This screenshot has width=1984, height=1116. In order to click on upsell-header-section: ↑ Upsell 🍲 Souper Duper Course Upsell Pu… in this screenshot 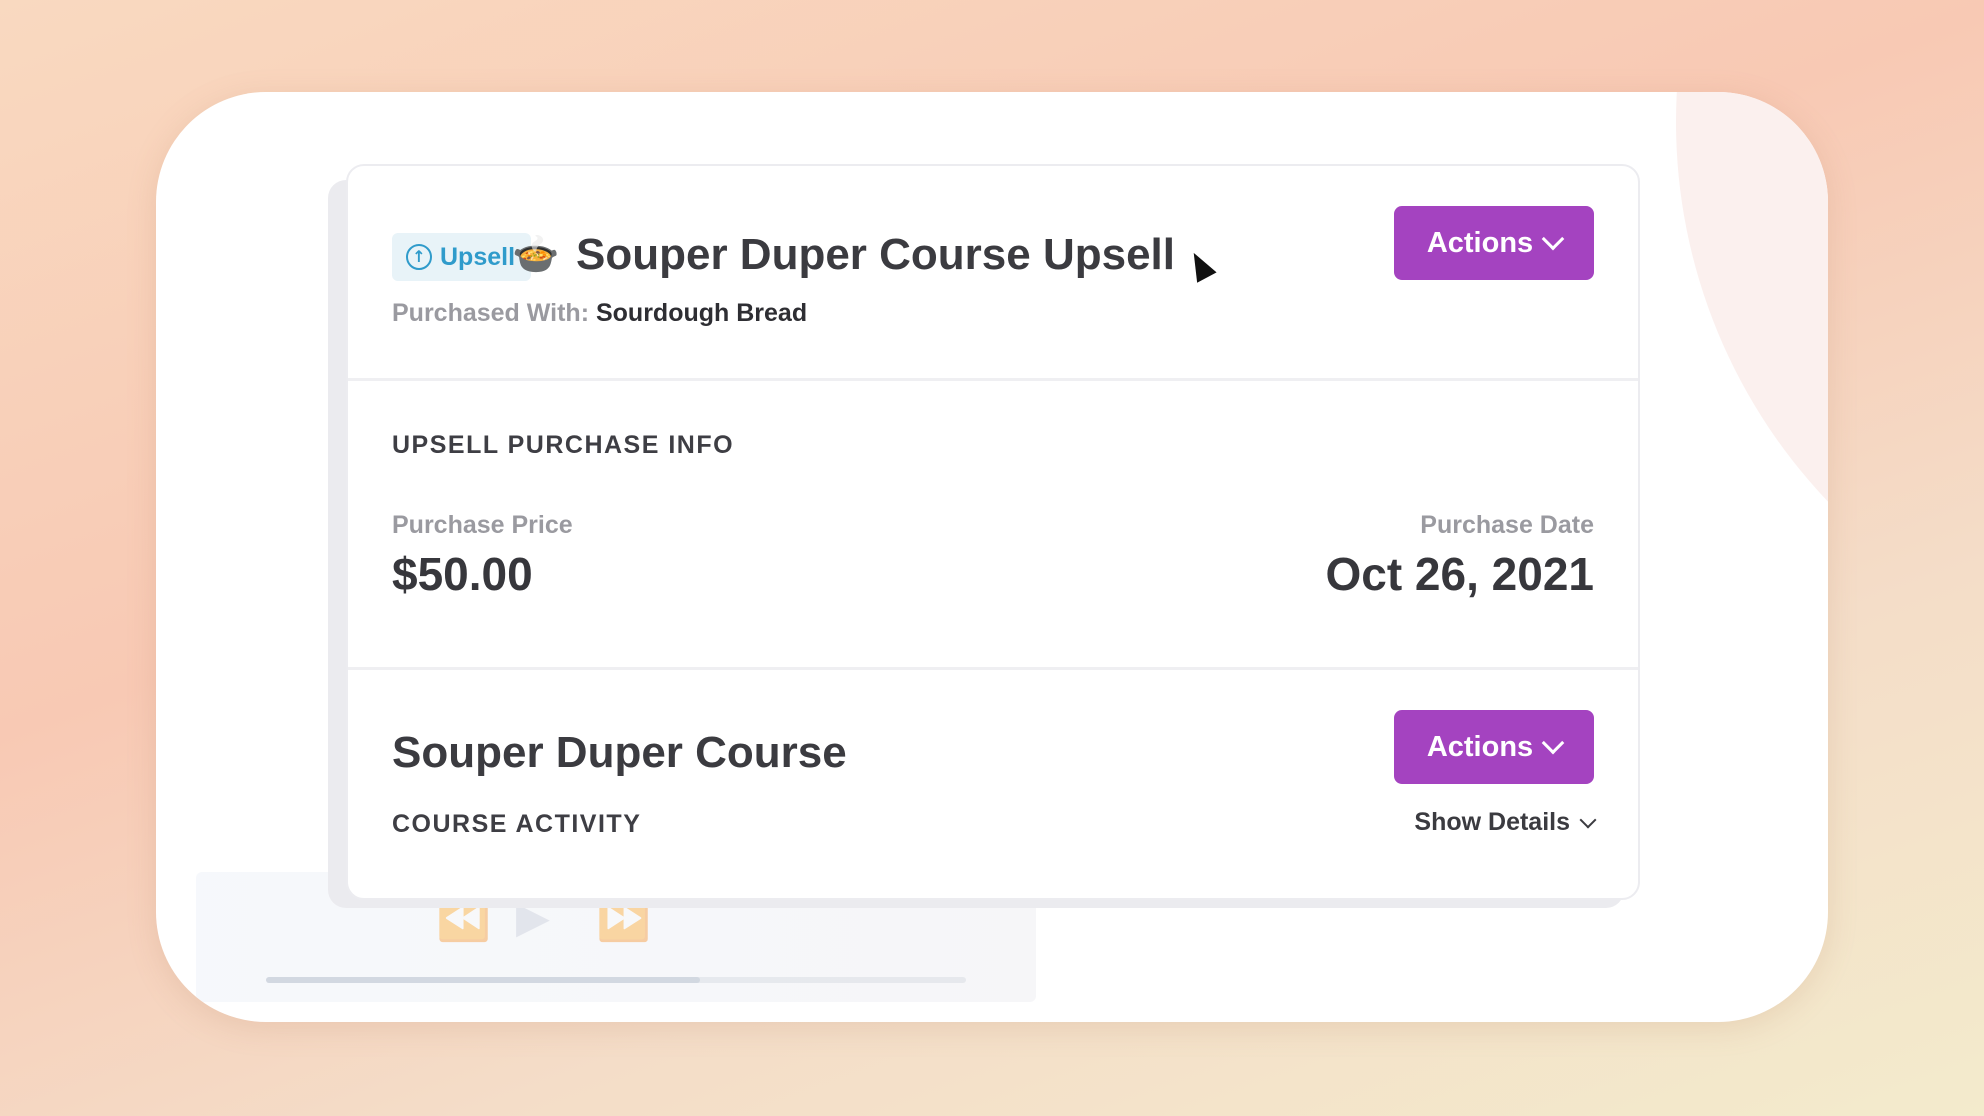, I will do `click(993, 273)`.